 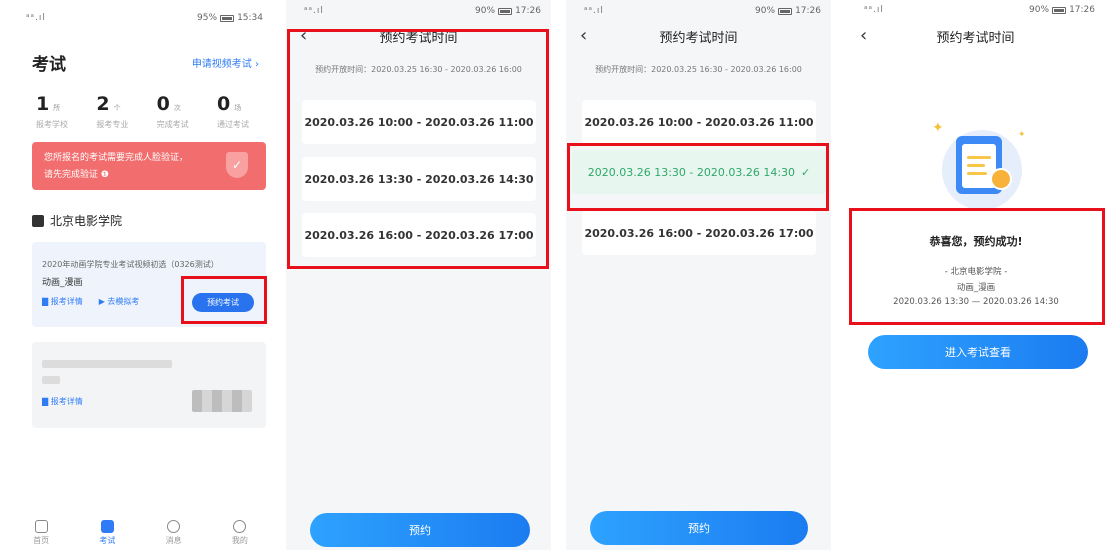 What do you see at coordinates (976, 302) in the screenshot?
I see `success-time: 2020.03.26 13:30 — 2020.03.26 14:30` at bounding box center [976, 302].